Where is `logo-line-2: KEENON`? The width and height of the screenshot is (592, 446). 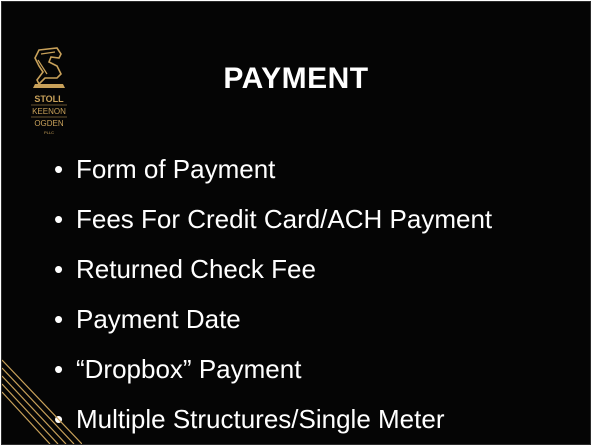
logo-line-2: KEENON is located at coordinates (49, 111).